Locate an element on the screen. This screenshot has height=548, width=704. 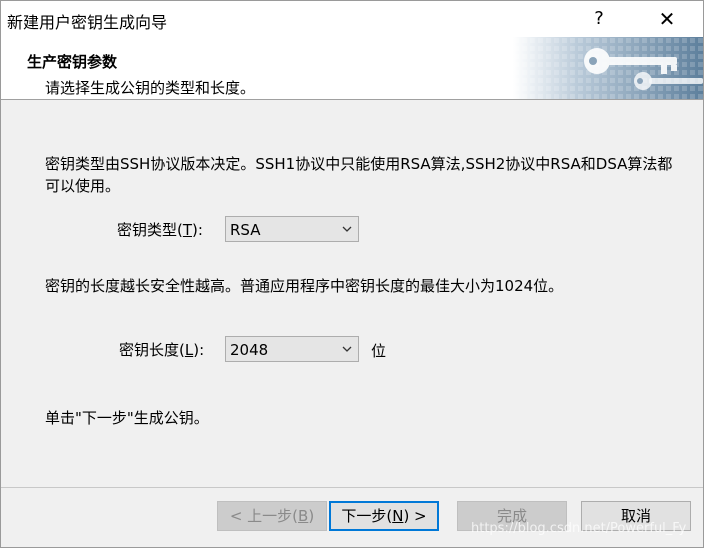
footer-divider is located at coordinates (352, 487).